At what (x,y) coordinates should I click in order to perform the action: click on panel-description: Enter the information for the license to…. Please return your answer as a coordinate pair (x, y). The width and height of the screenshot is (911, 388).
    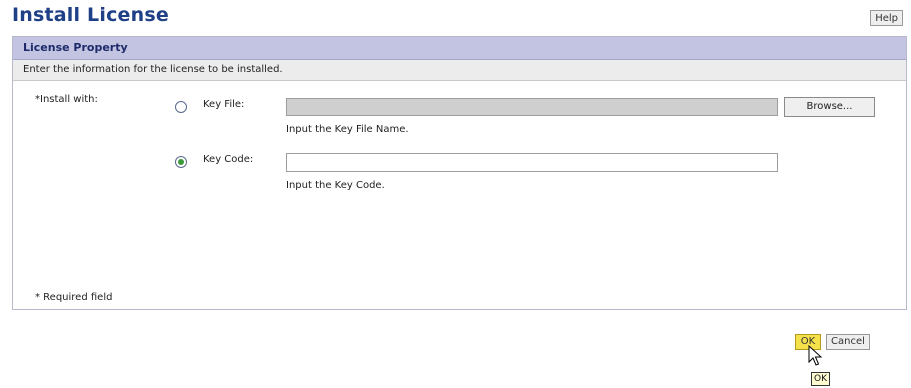
    Looking at the image, I should click on (459, 70).